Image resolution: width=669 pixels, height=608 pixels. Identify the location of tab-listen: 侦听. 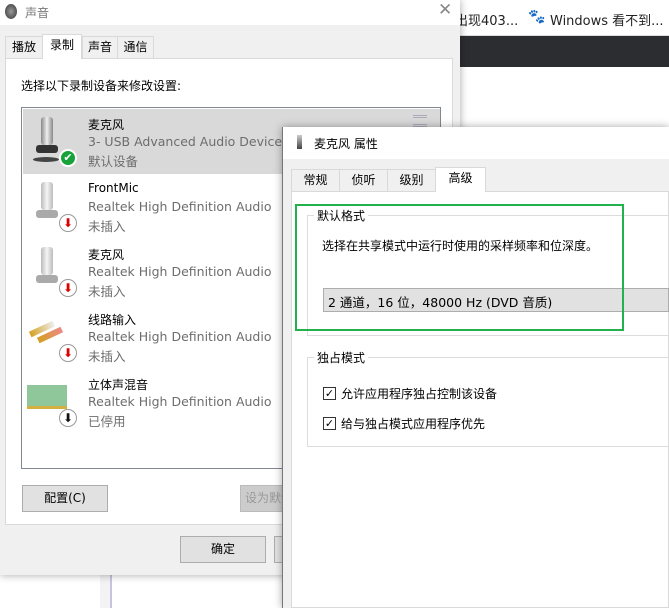
(363, 180).